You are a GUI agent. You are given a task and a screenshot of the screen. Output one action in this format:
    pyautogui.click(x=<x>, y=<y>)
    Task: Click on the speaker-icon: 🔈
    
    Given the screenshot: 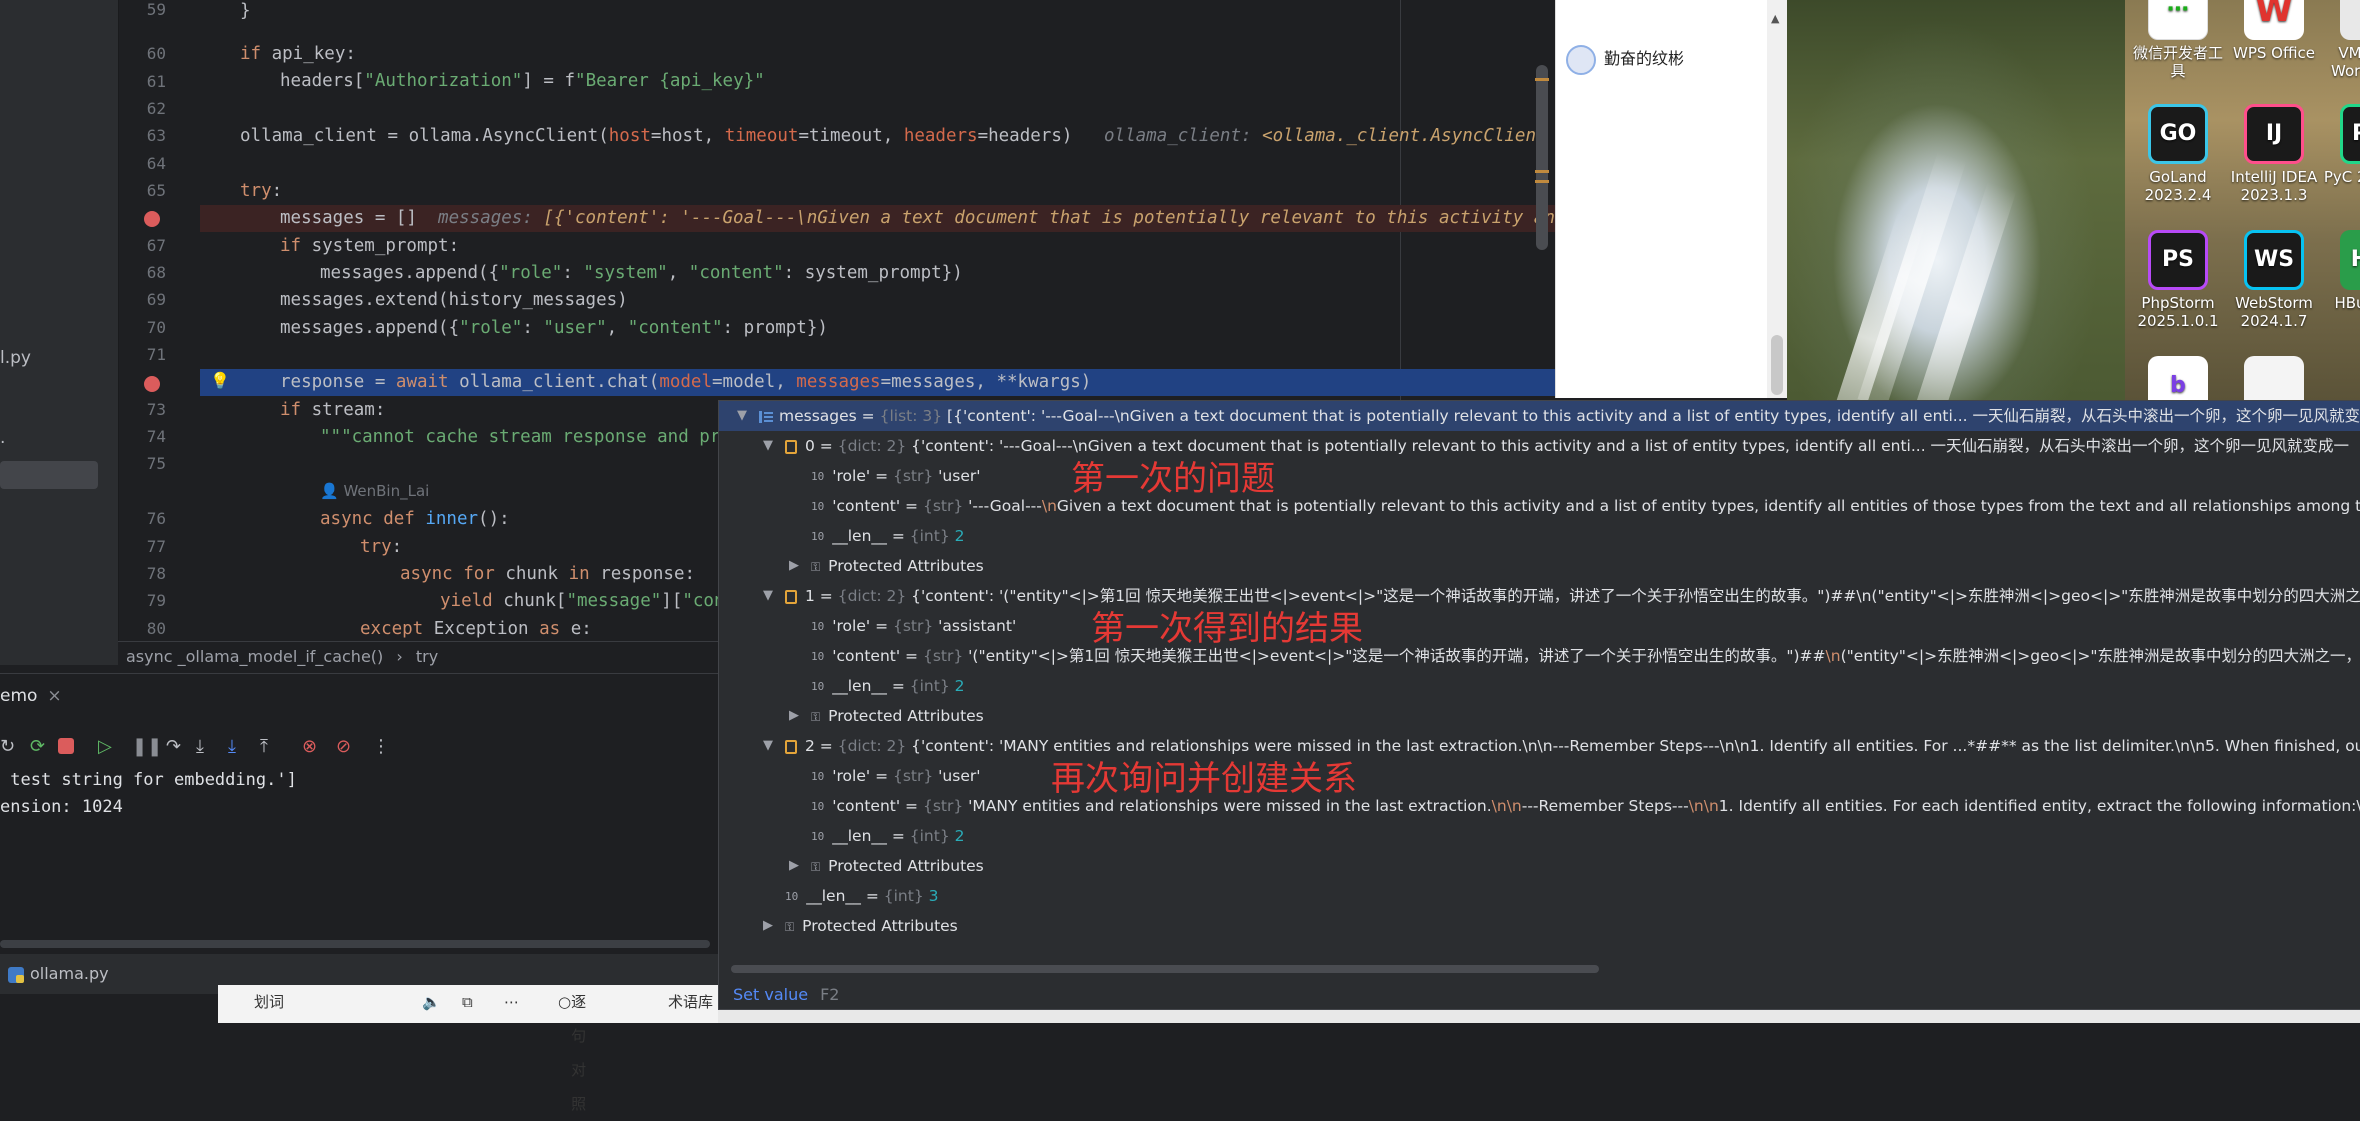 What is the action you would take?
    pyautogui.click(x=431, y=1002)
    